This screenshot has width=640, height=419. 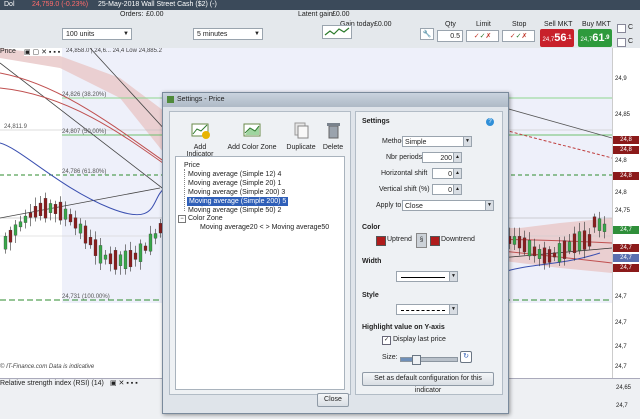 What do you see at coordinates (466, 357) in the screenshot?
I see `reset-icon: ↻` at bounding box center [466, 357].